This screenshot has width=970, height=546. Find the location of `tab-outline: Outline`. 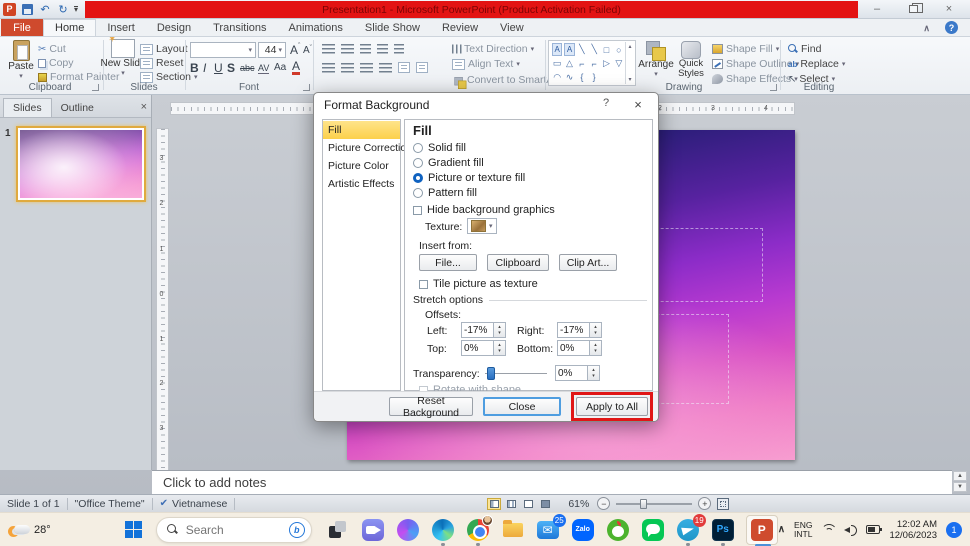

tab-outline: Outline is located at coordinates (77, 108).